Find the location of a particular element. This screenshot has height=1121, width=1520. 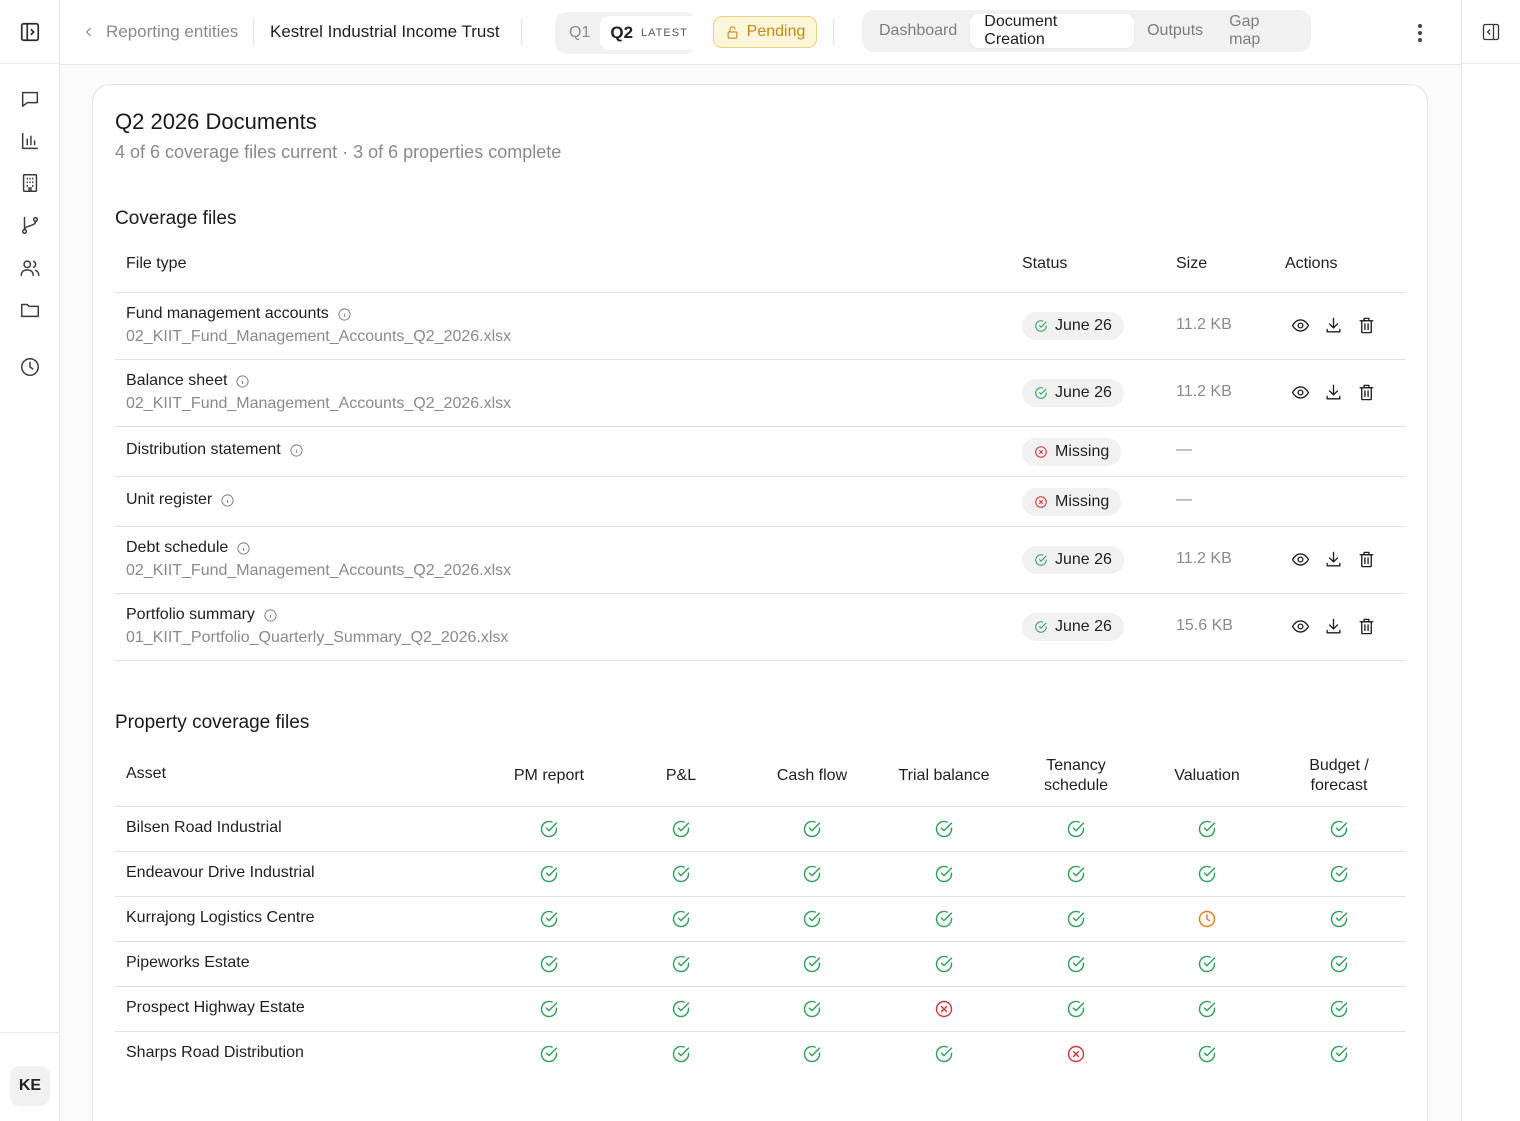

panel-collapse-icon is located at coordinates (1491, 32).